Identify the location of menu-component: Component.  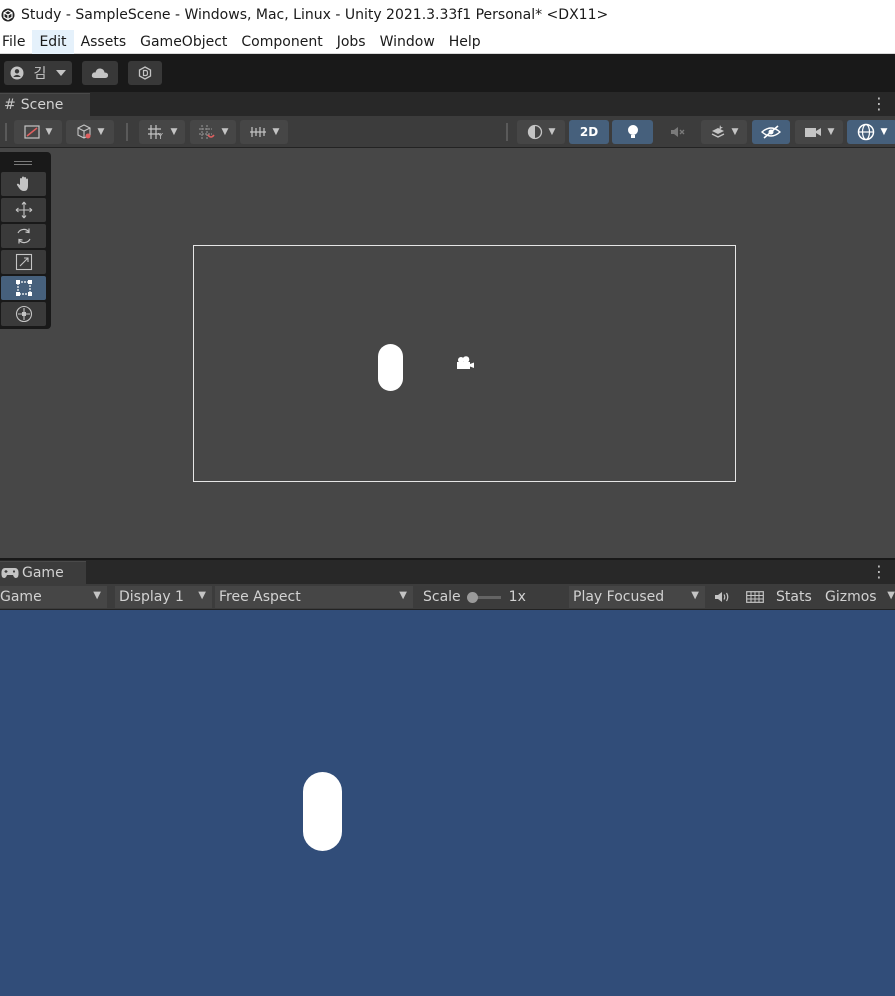
(281, 42).